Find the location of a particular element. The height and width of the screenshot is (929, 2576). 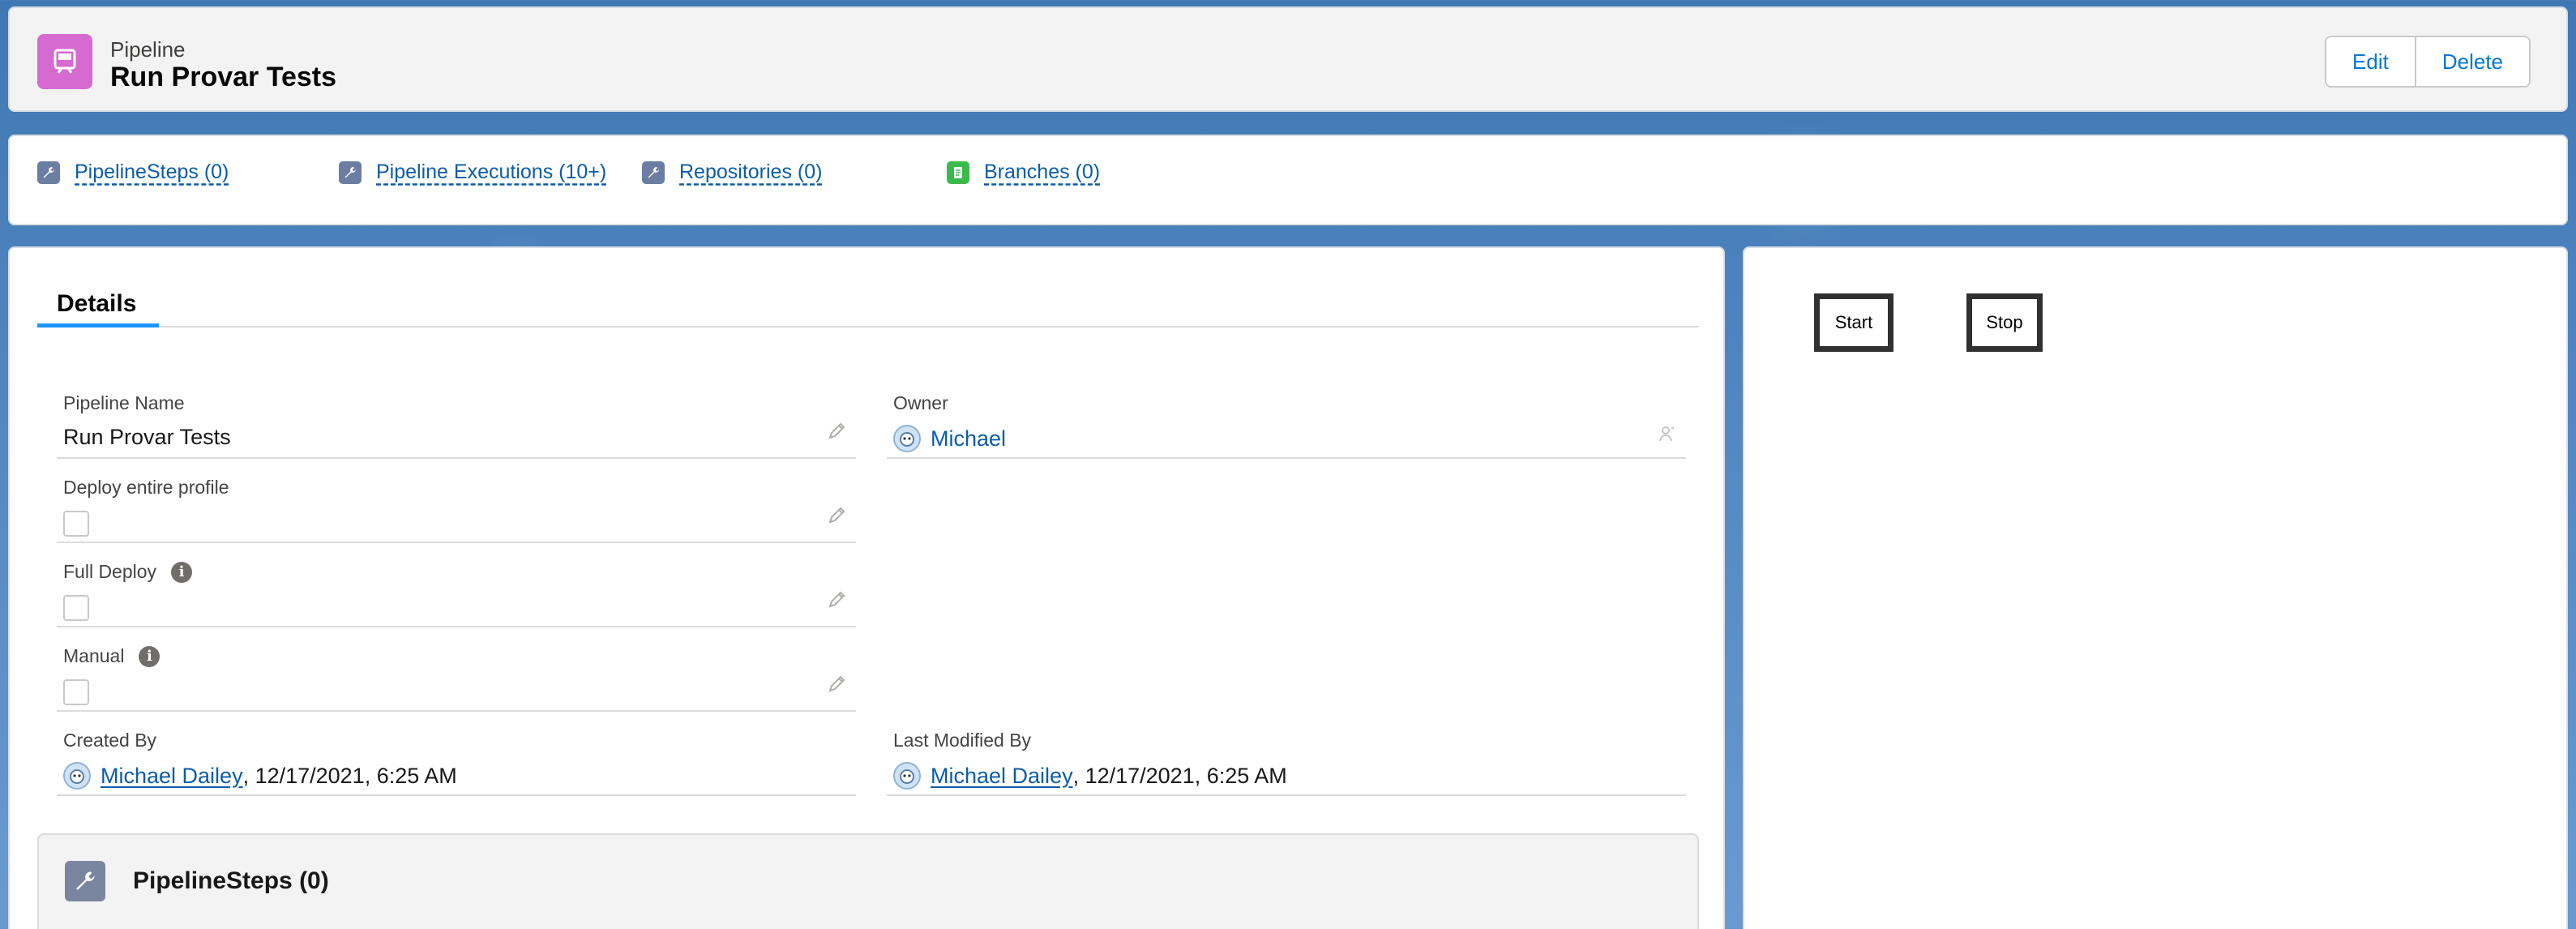

tab-bar: Details is located at coordinates (868, 302).